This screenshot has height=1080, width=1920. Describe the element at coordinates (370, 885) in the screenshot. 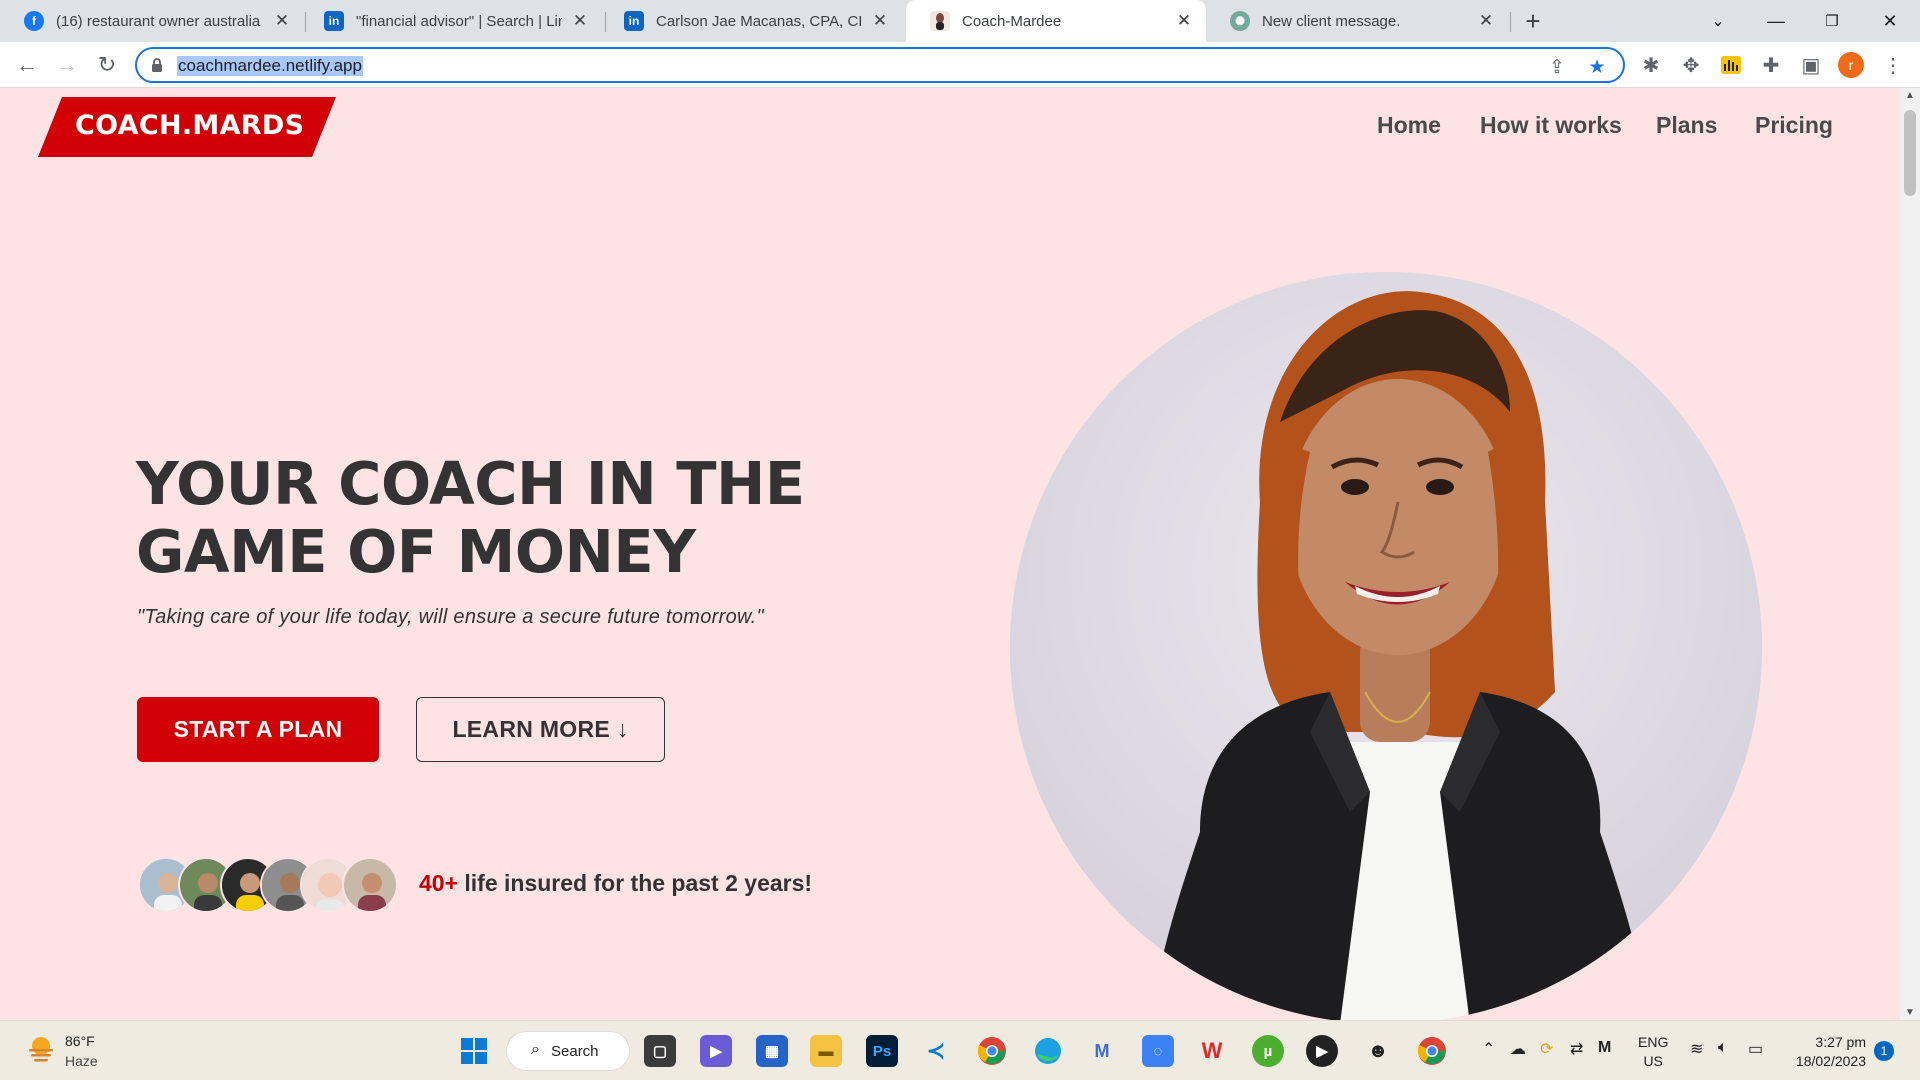

I see `client-avatar` at that location.